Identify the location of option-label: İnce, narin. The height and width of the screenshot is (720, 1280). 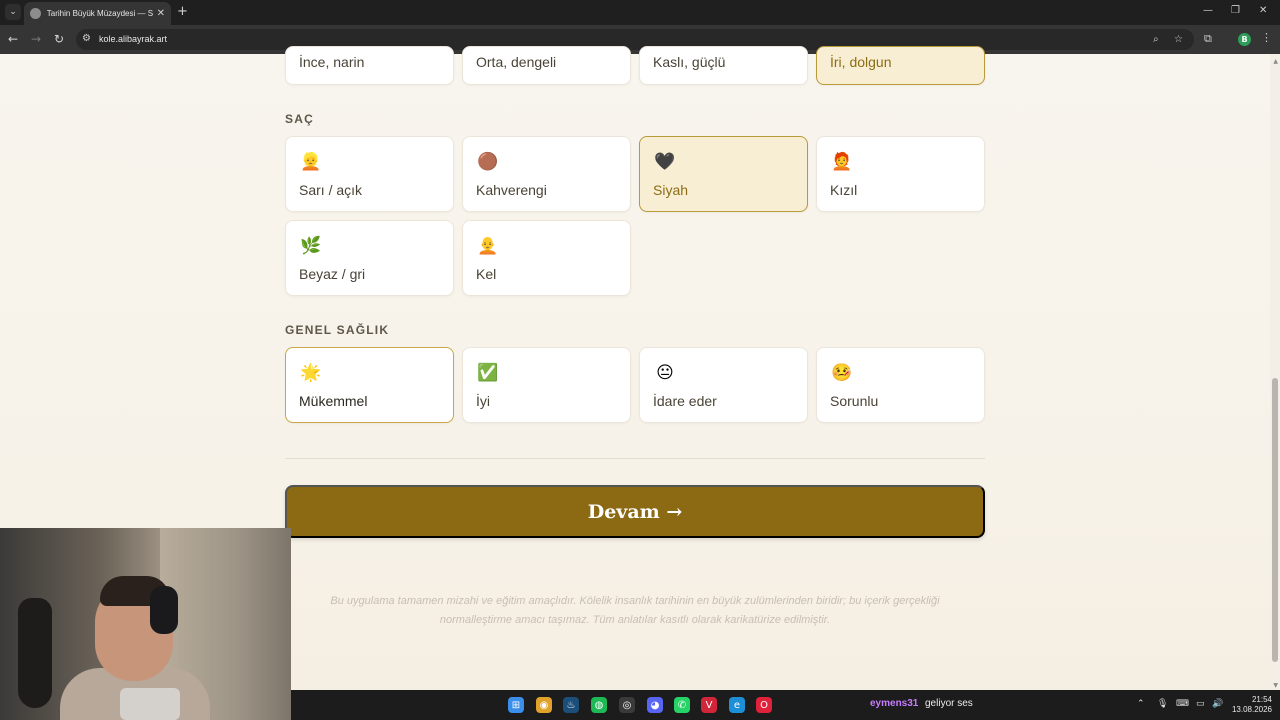
(332, 62).